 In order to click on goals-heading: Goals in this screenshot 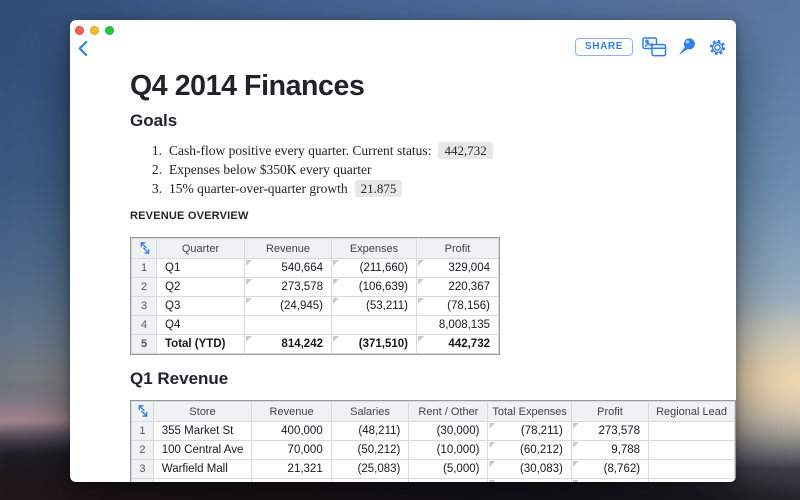, I will do `click(153, 121)`.